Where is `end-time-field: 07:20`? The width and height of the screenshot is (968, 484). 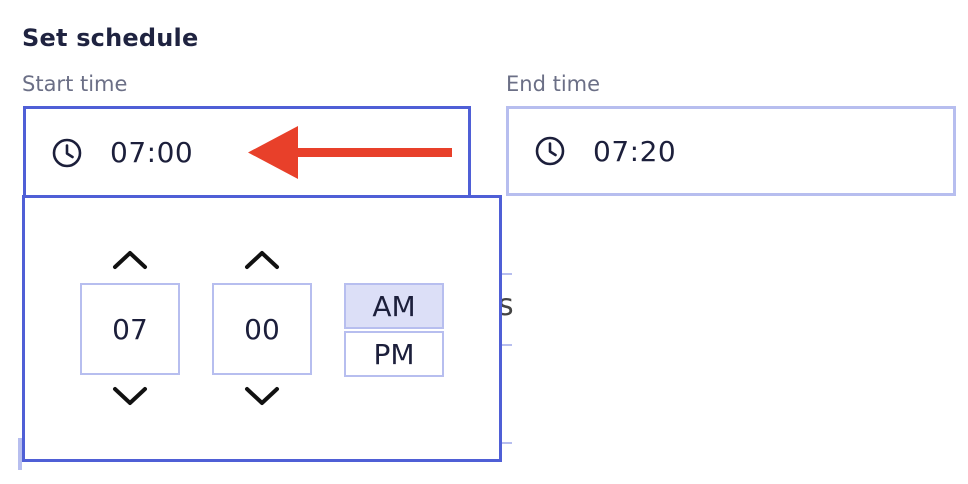 end-time-field: 07:20 is located at coordinates (731, 151).